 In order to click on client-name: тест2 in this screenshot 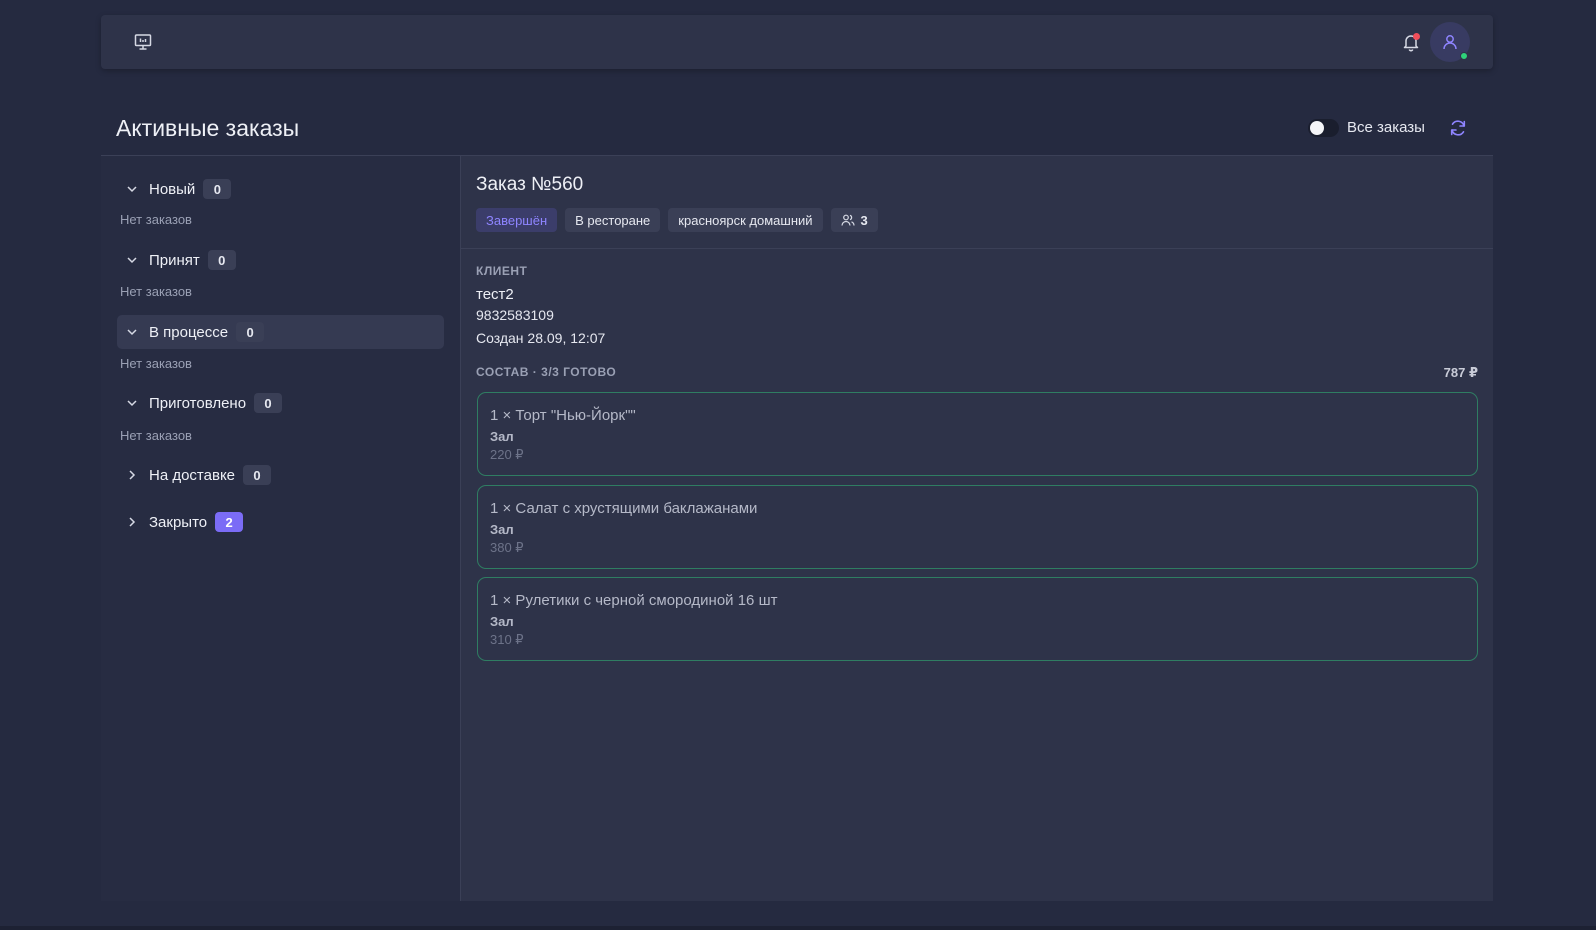, I will do `click(495, 294)`.